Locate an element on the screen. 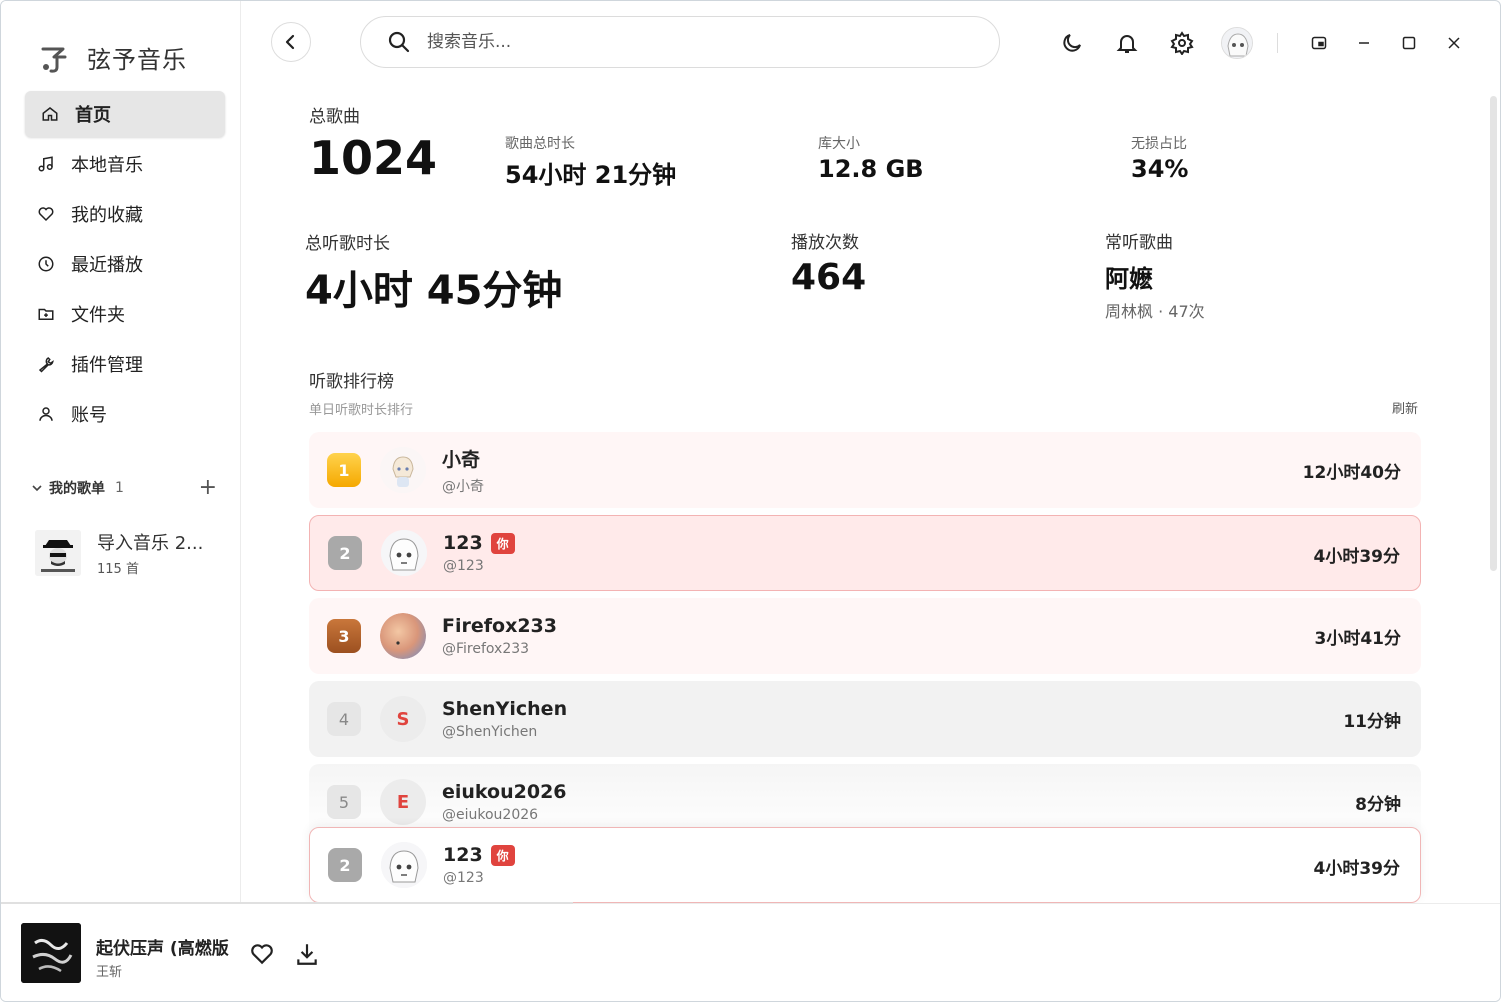  playlist-cover-art-icon is located at coordinates (58, 553).